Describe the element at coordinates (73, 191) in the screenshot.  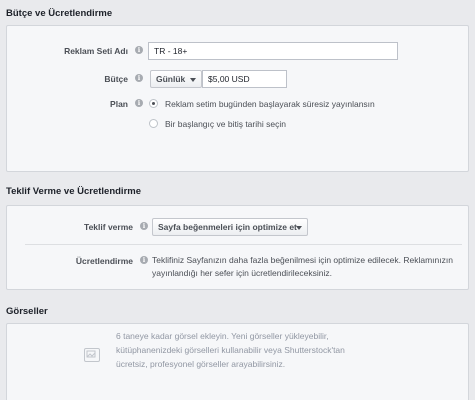
I see `bid-section-title: Teklif Verme ve Ücretlendirme` at that location.